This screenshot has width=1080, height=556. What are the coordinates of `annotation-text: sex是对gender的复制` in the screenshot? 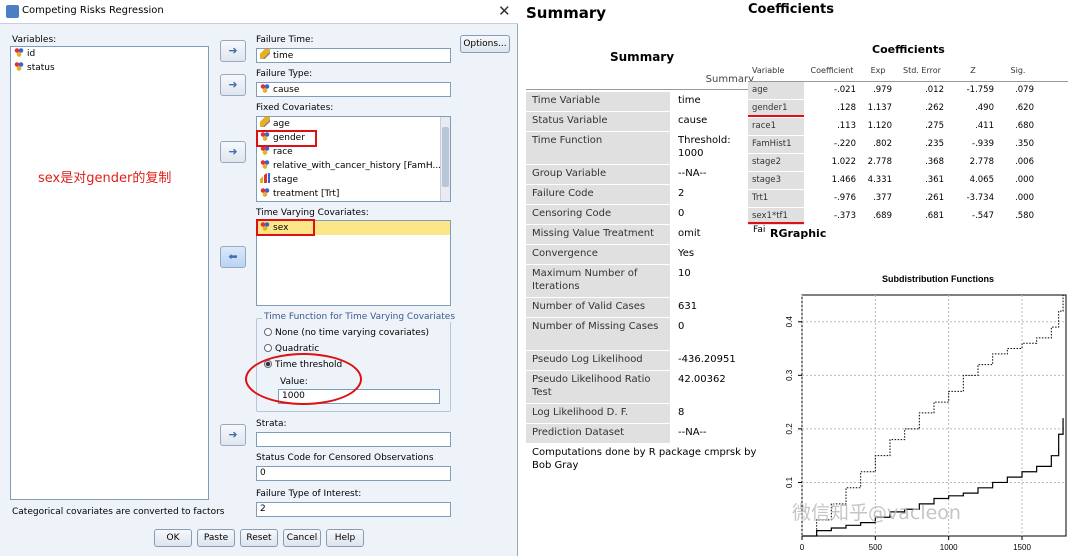 It's located at (105, 178).